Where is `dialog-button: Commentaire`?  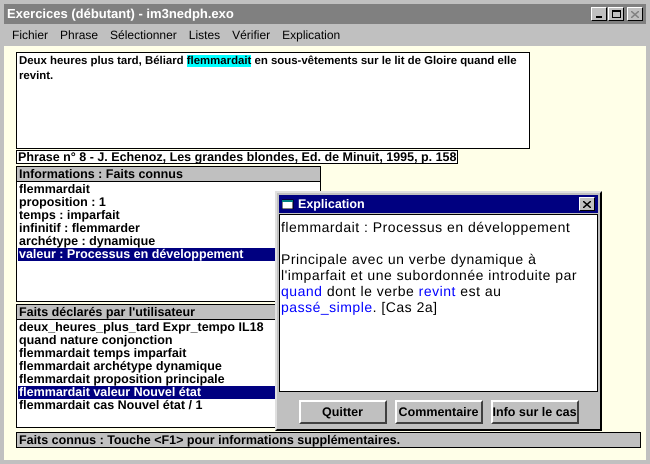 dialog-button: Commentaire is located at coordinates (438, 412).